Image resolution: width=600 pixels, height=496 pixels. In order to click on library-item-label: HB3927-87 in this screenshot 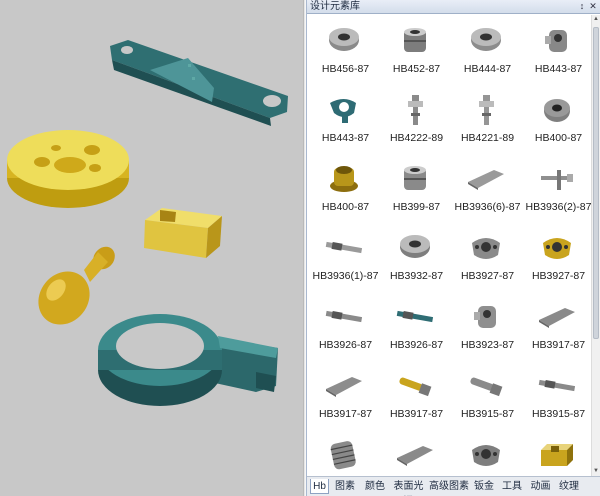, I will do `click(558, 276)`.